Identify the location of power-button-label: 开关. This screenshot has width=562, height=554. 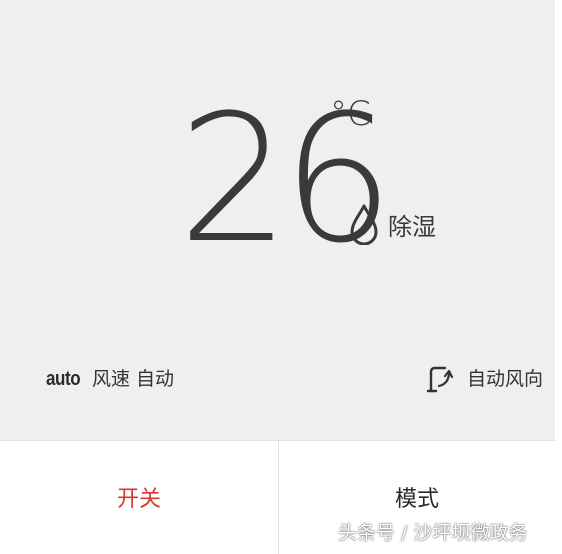
(138, 499).